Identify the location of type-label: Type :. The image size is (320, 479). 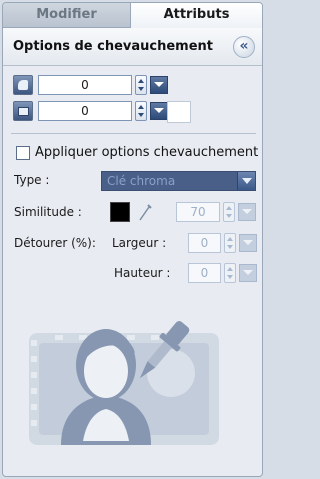
(32, 180).